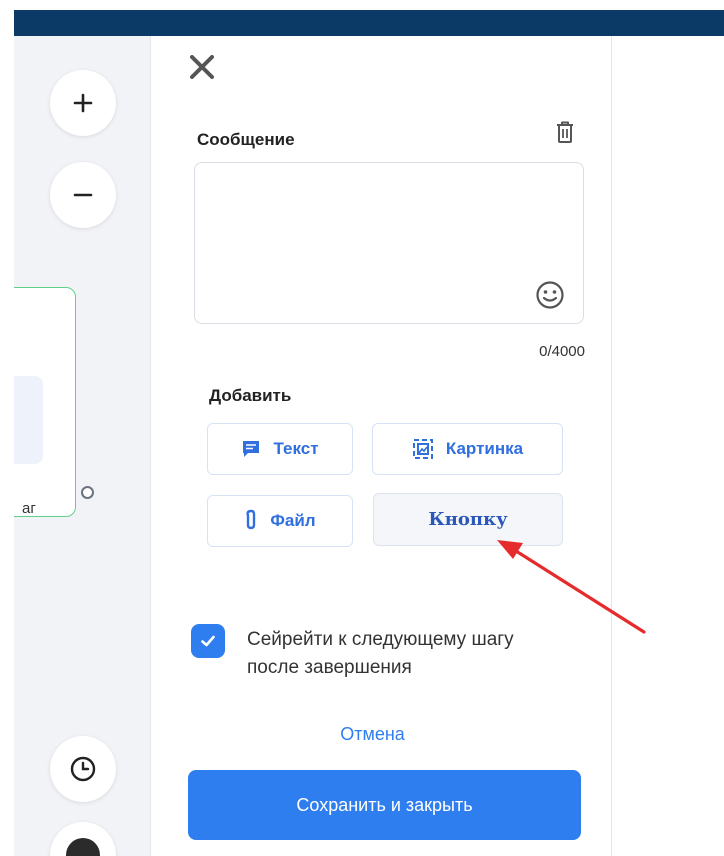  I want to click on add-button-button: Кнопку, so click(468, 519).